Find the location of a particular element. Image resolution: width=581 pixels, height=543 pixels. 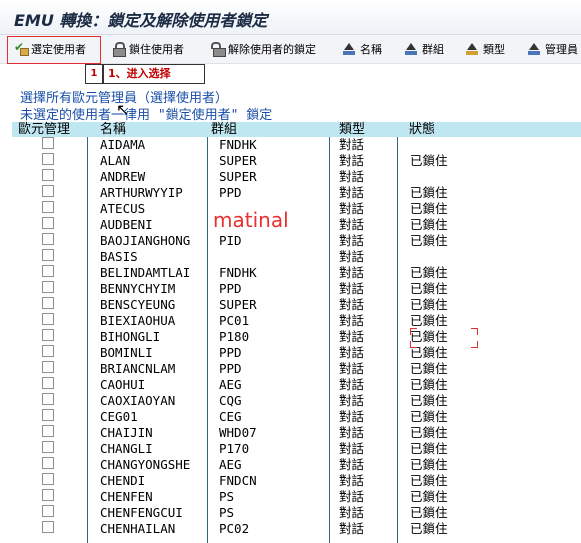

select-all-admins-link: 選擇所有歐元管理員（選擇使用者） is located at coordinates (146, 98).